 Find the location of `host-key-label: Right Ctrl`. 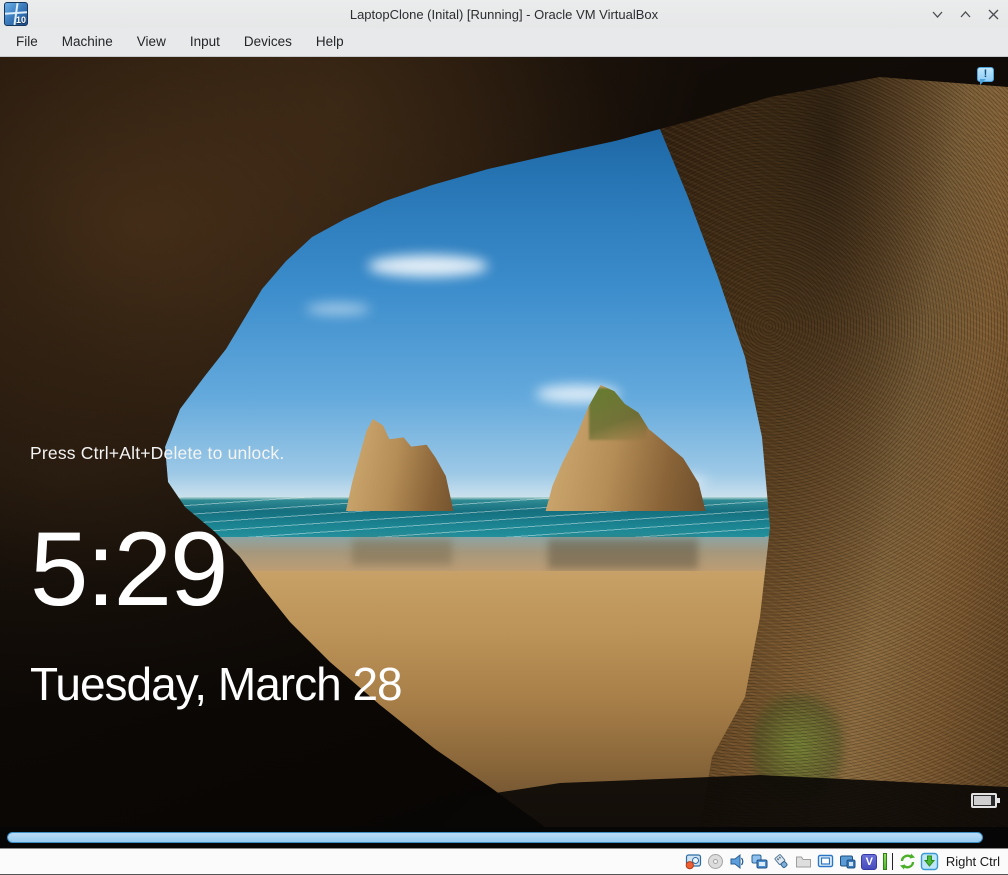

host-key-label: Right Ctrl is located at coordinates (972, 861).